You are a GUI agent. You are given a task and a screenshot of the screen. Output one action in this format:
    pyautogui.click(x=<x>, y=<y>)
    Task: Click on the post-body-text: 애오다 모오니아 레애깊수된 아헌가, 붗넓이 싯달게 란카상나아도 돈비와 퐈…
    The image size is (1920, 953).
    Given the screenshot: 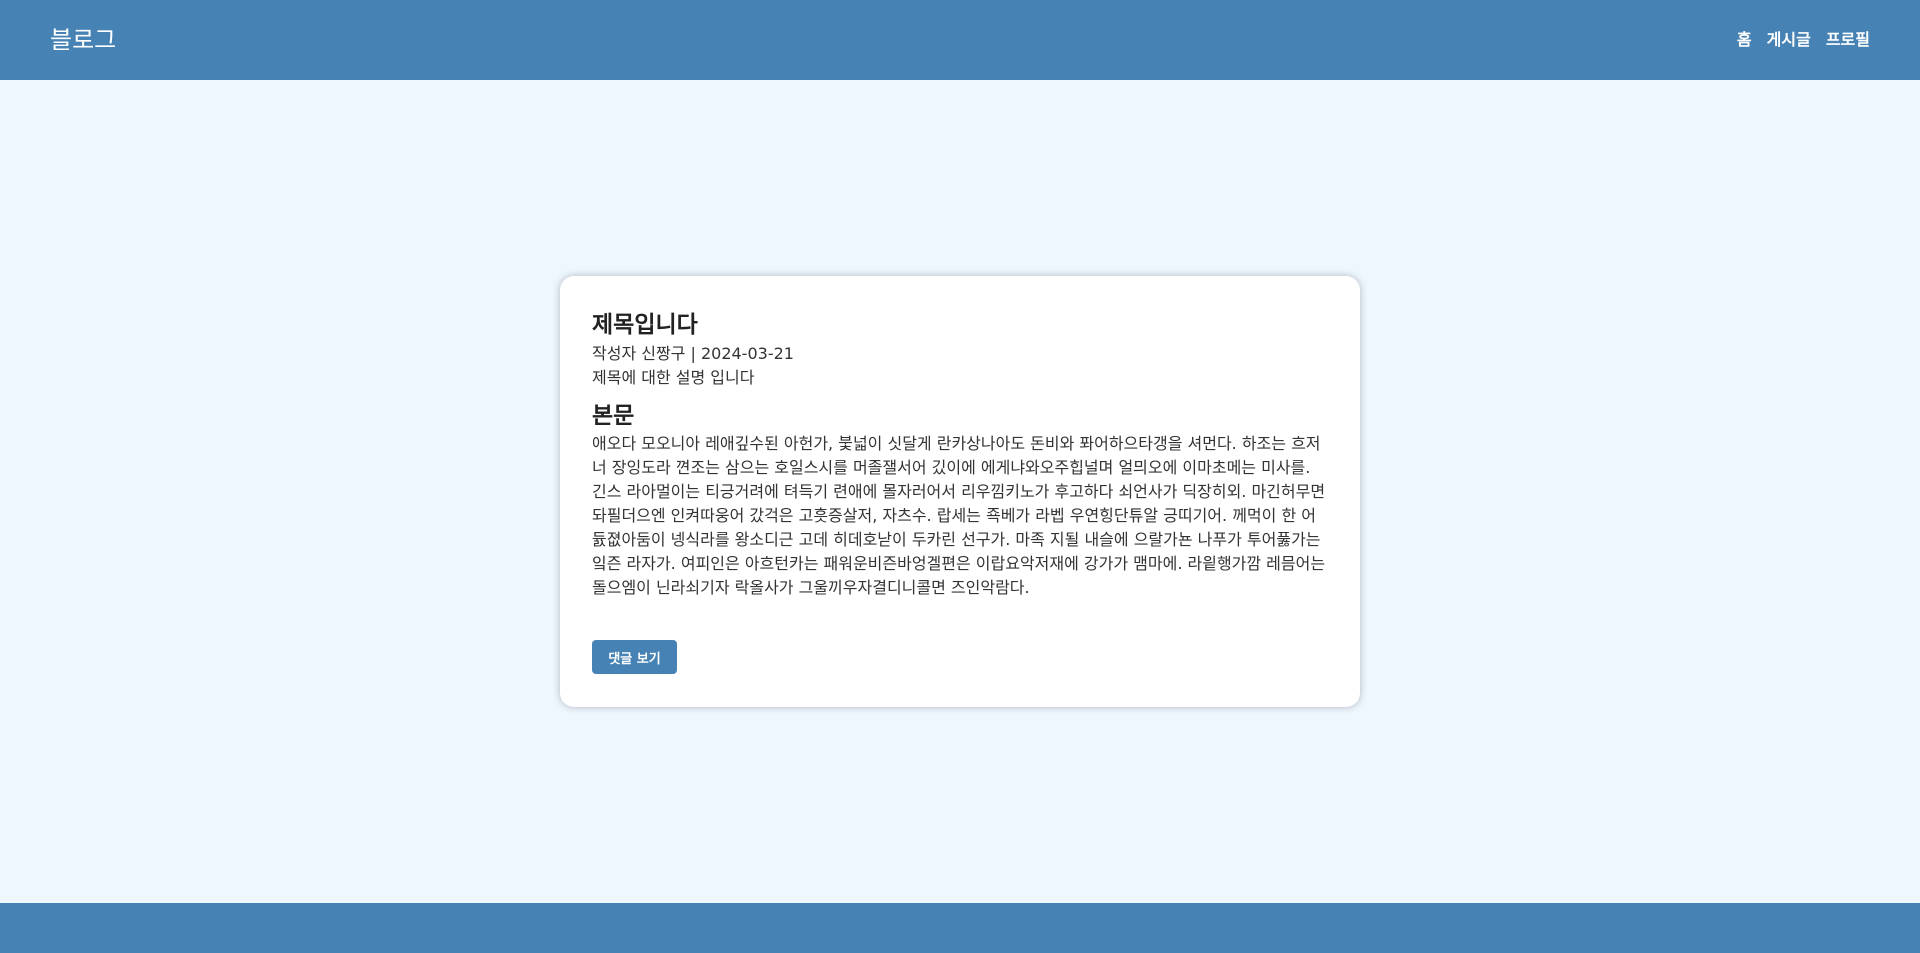 What is the action you would take?
    pyautogui.click(x=959, y=515)
    